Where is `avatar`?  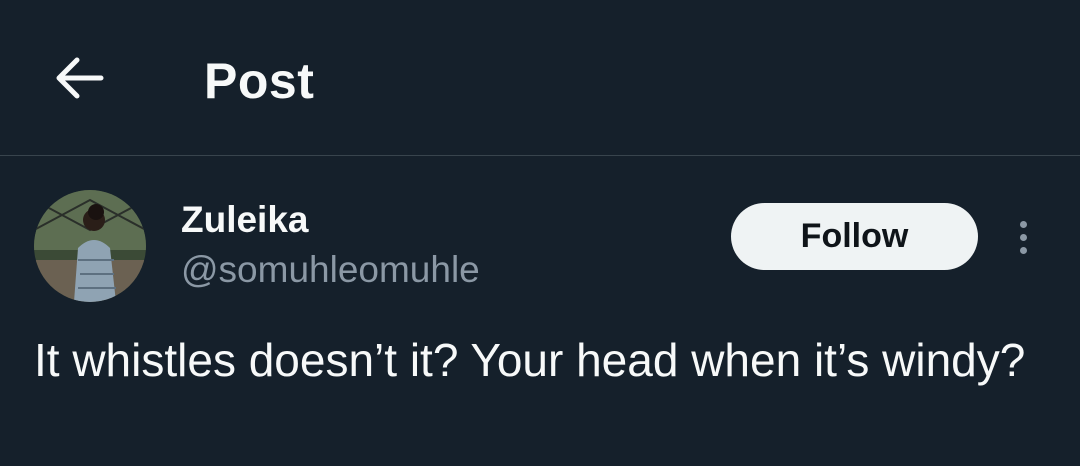 avatar is located at coordinates (90, 246).